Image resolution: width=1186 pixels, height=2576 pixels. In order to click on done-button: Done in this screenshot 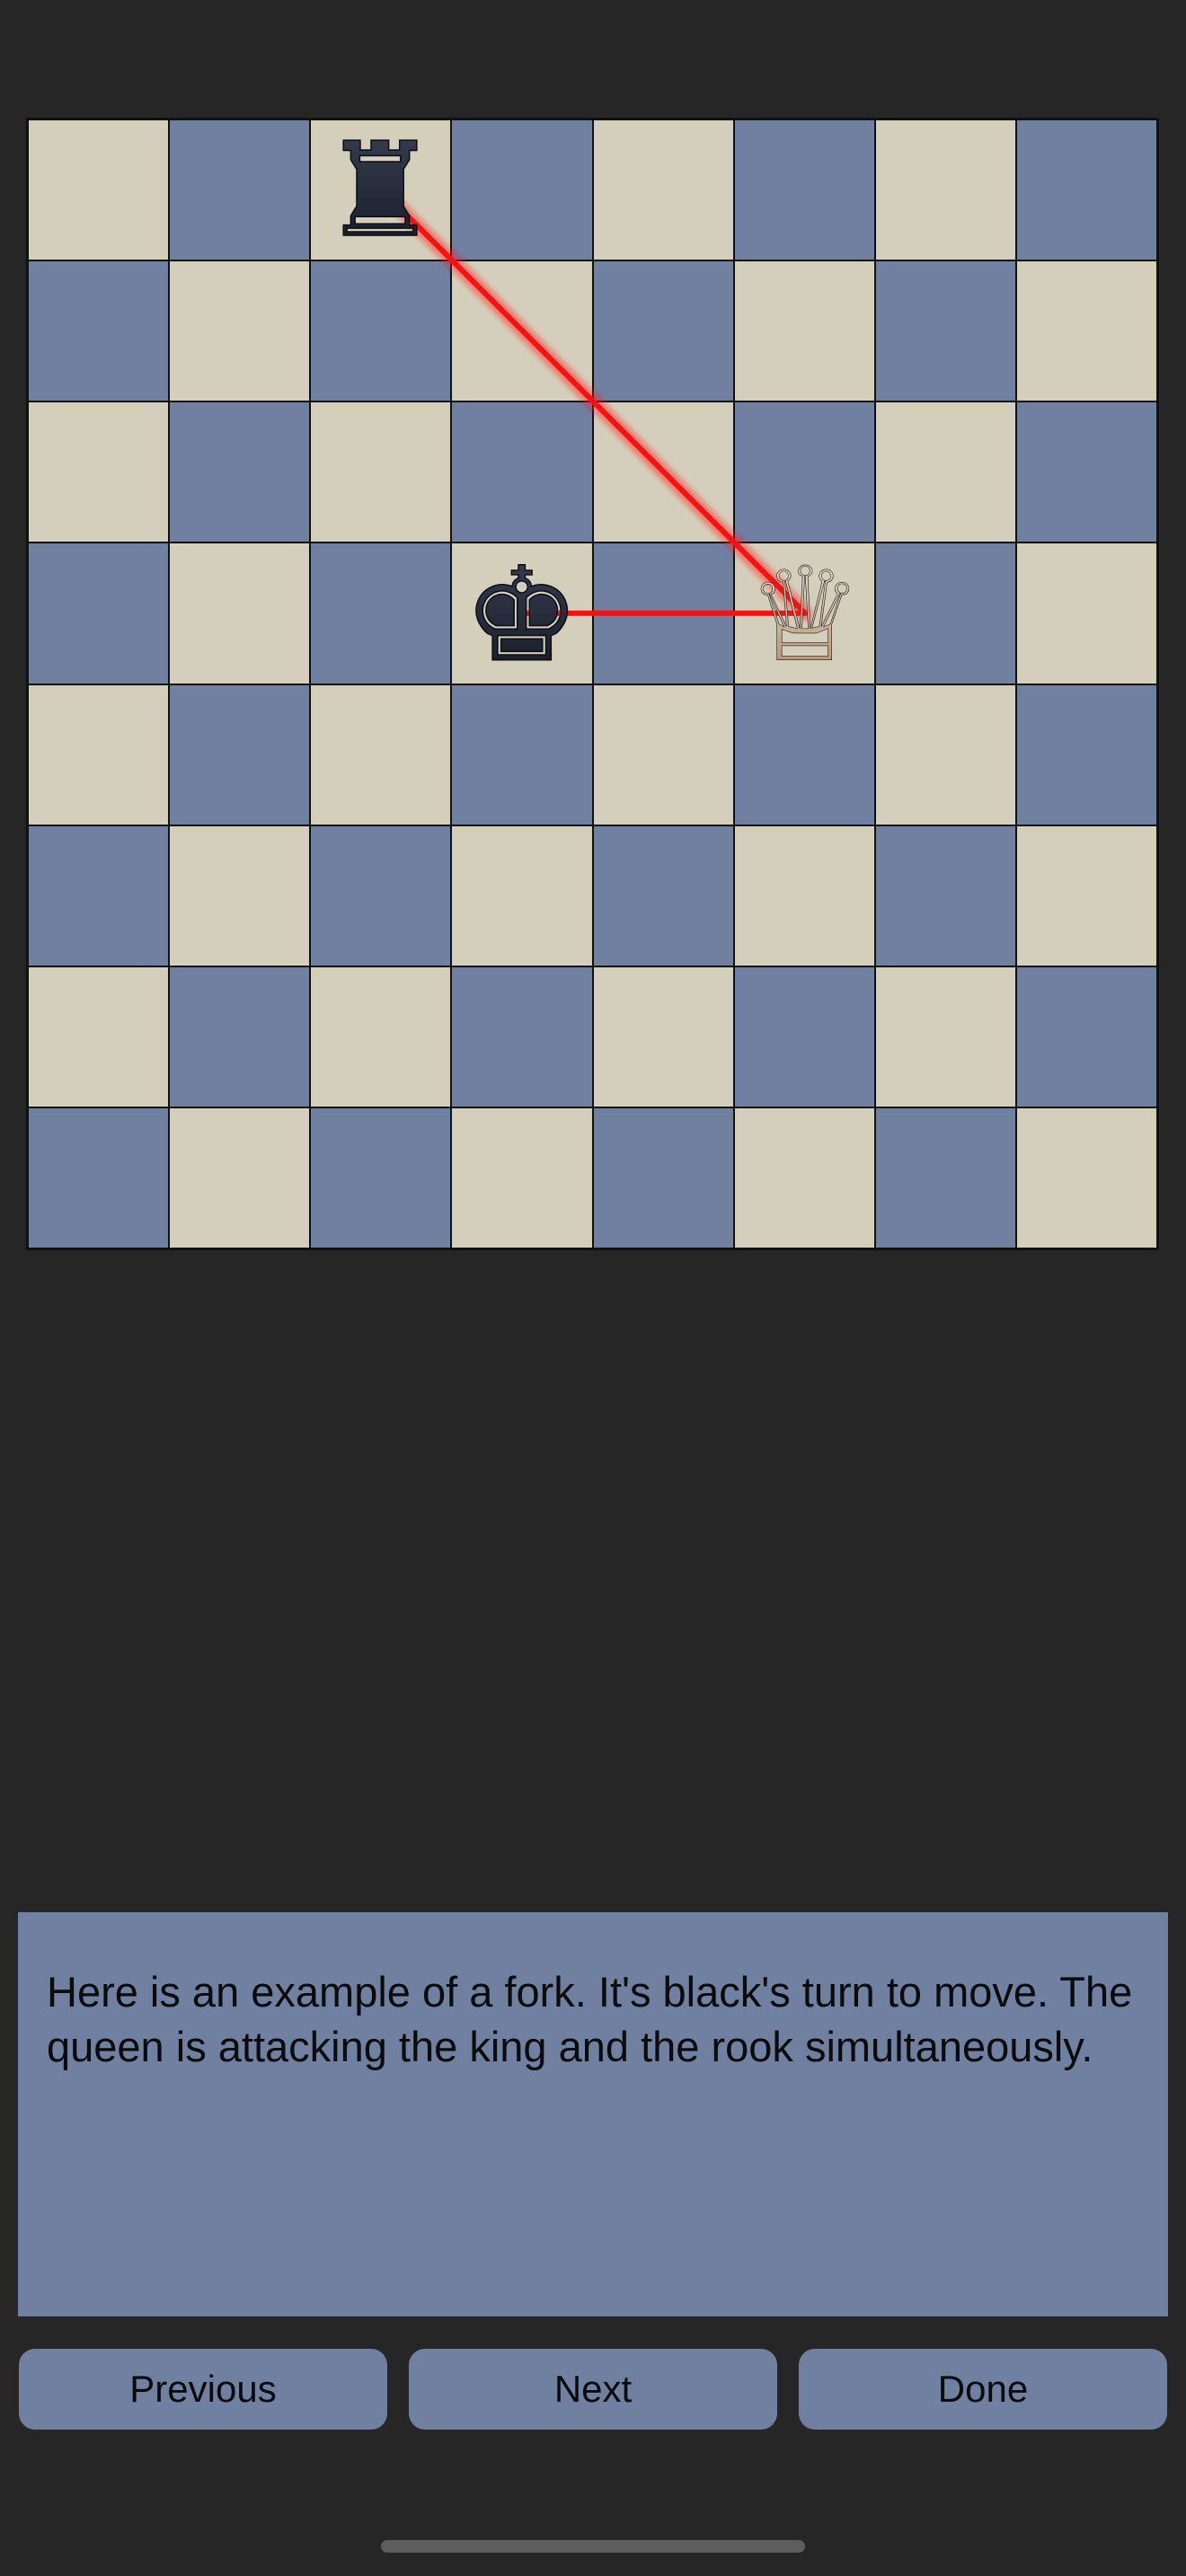, I will do `click(983, 2389)`.